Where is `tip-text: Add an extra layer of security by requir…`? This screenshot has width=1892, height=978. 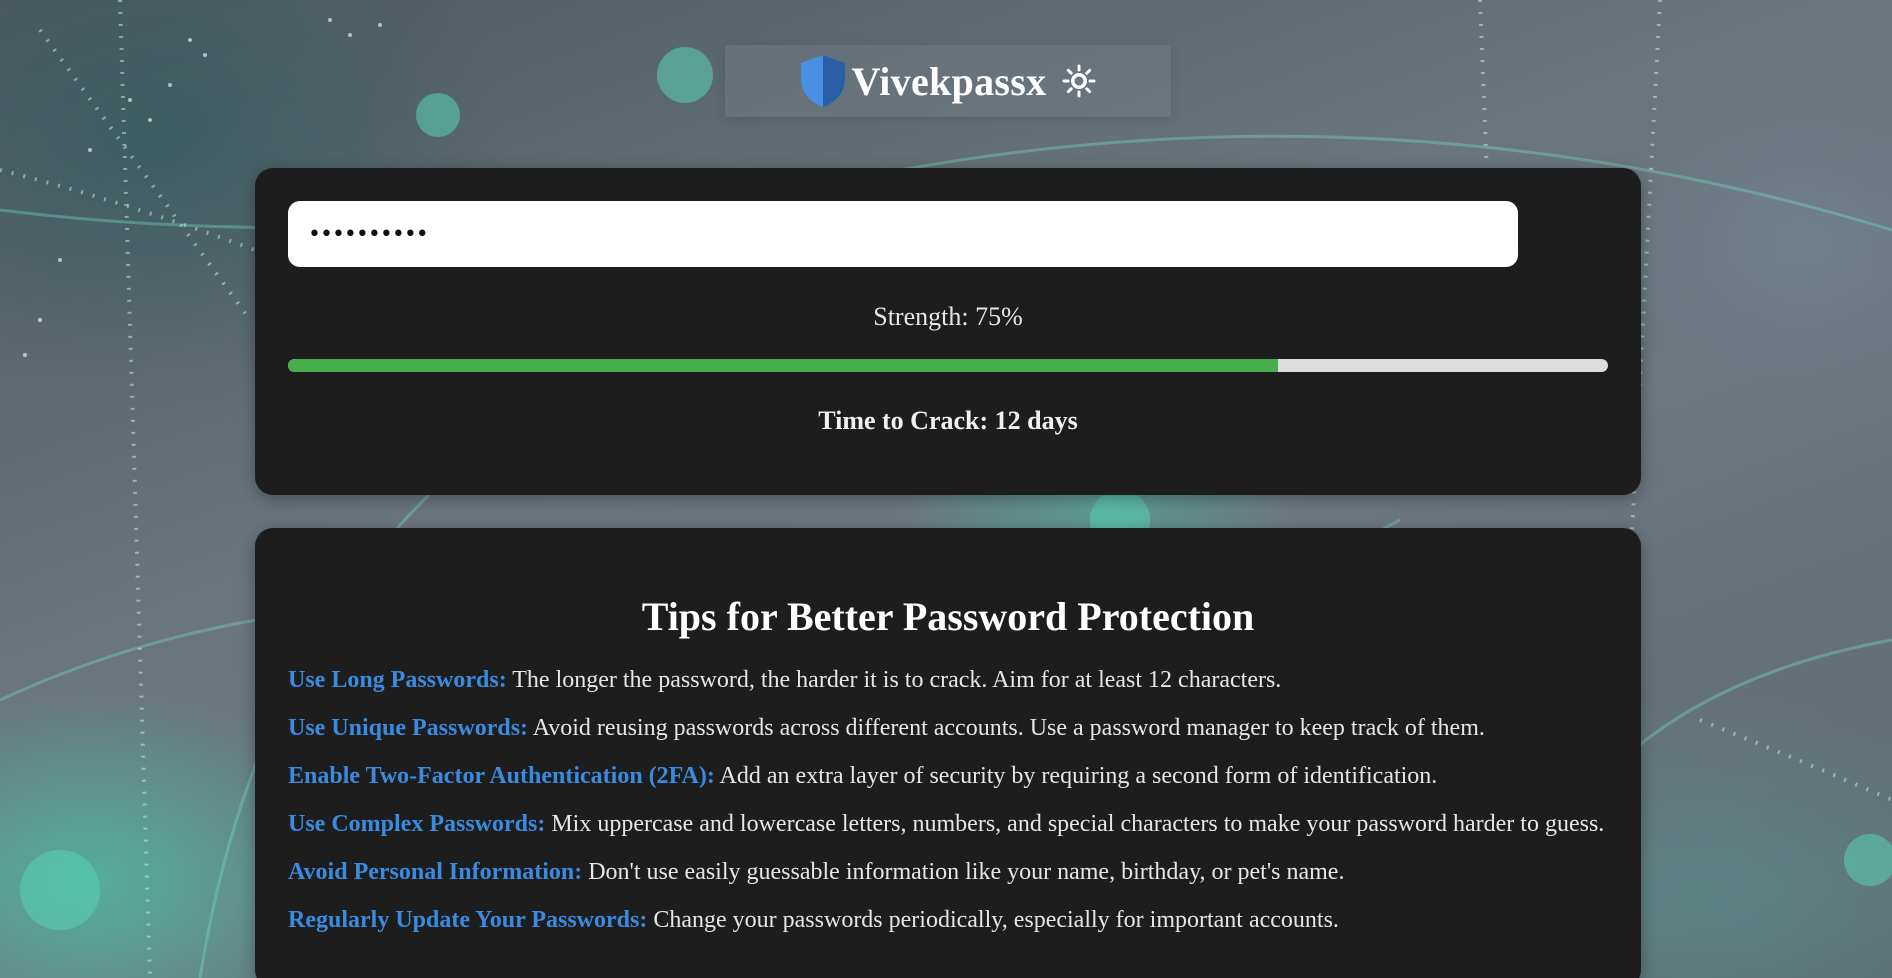 tip-text: Add an extra layer of security by requir… is located at coordinates (1076, 776).